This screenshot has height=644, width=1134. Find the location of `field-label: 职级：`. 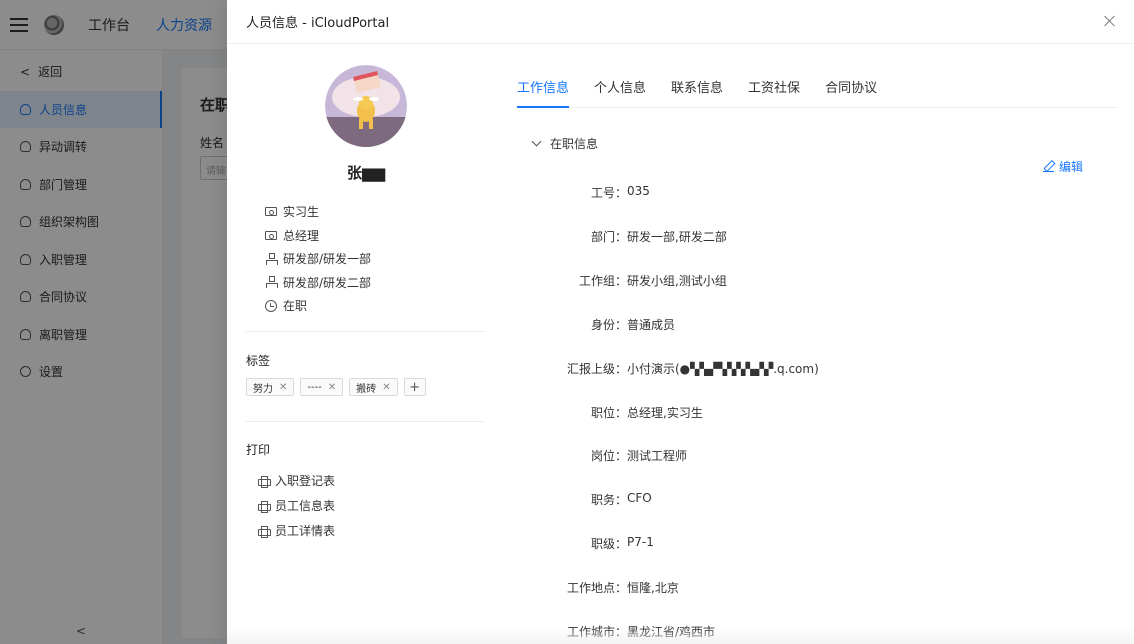

field-label: 职级： is located at coordinates (608, 544).